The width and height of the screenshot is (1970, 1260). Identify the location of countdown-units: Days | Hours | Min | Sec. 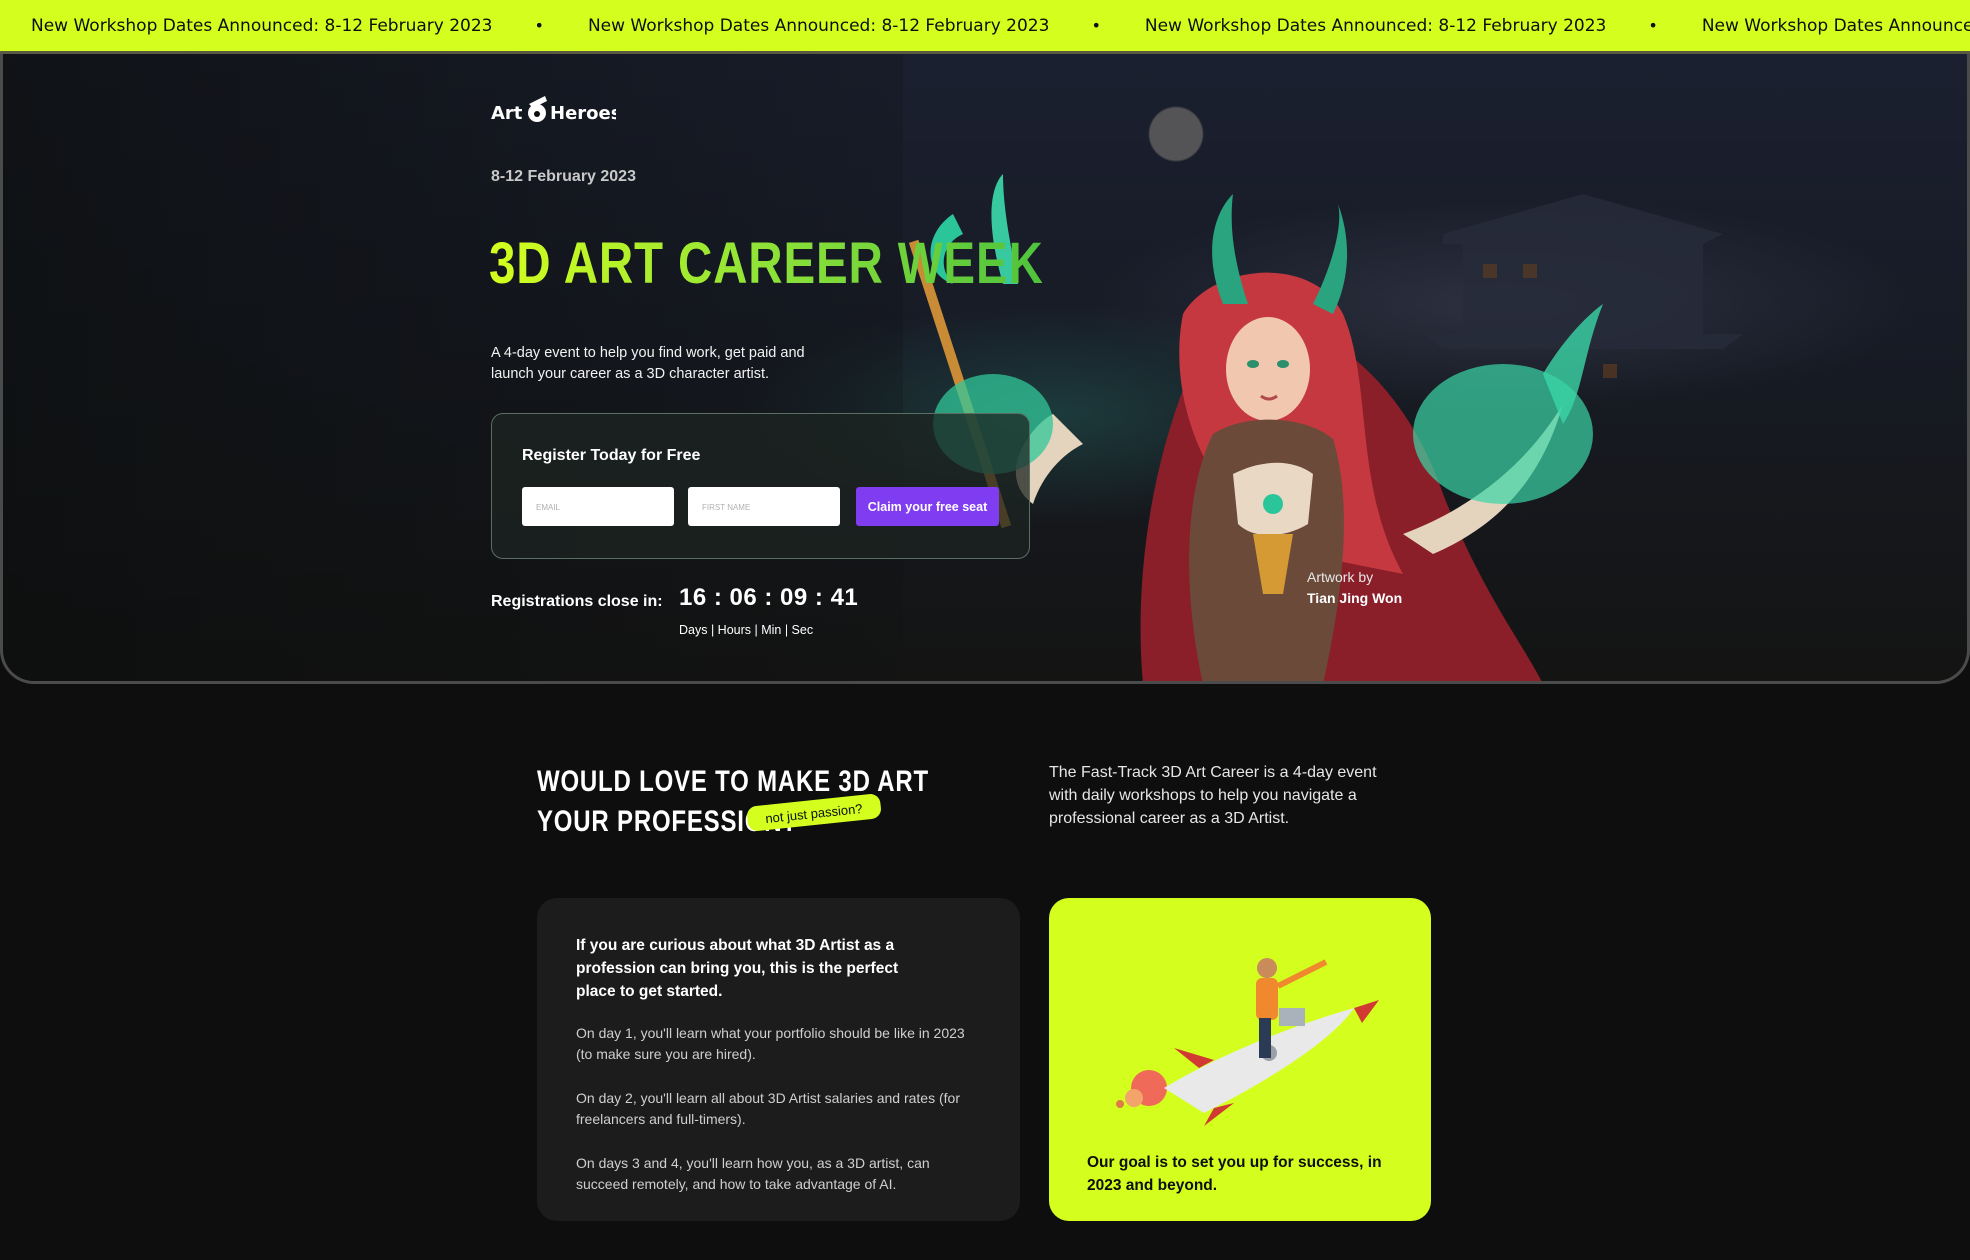
(746, 630).